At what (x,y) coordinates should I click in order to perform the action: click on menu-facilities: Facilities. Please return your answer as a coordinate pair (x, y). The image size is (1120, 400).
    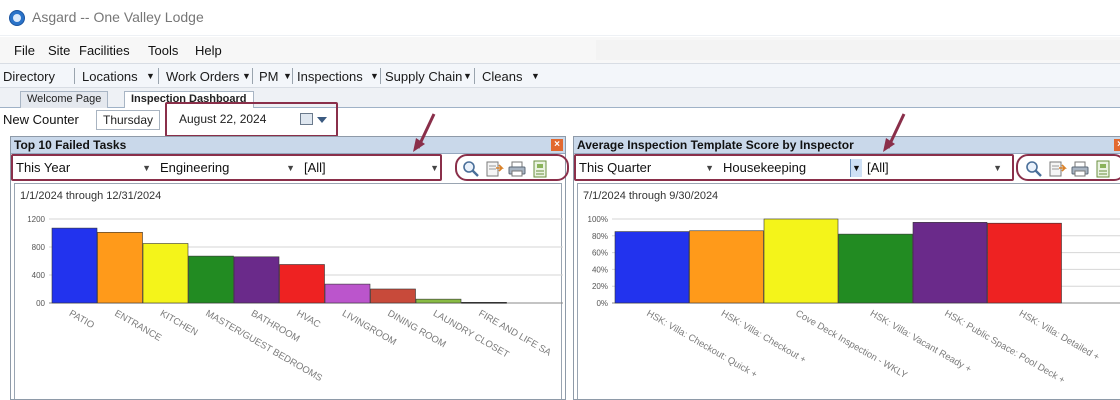
    Looking at the image, I should click on (104, 50).